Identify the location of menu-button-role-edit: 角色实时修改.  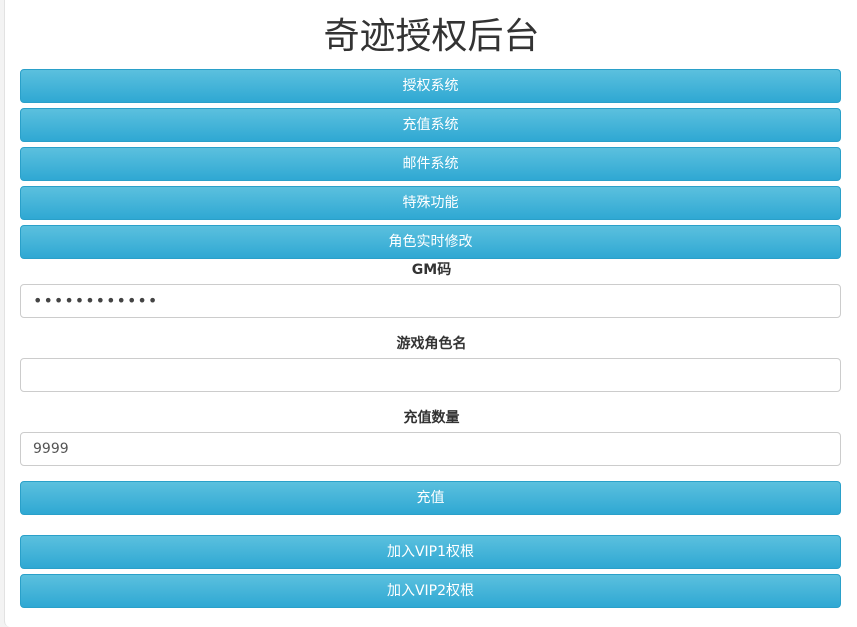
(430, 242).